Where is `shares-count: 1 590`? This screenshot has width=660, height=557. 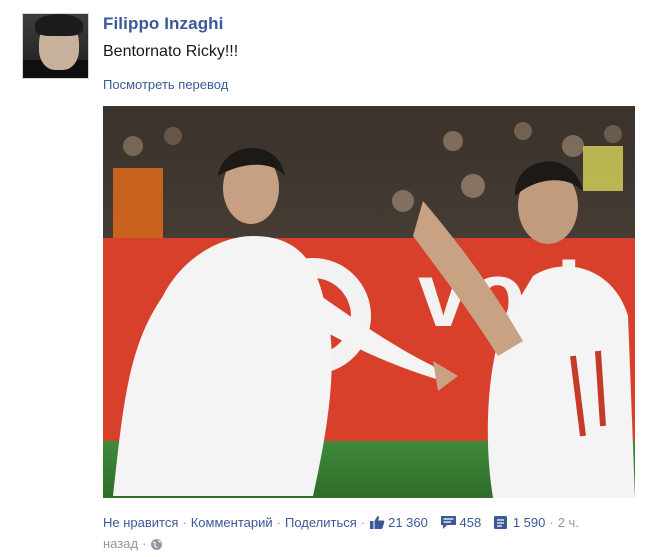
shares-count: 1 590 is located at coordinates (519, 522).